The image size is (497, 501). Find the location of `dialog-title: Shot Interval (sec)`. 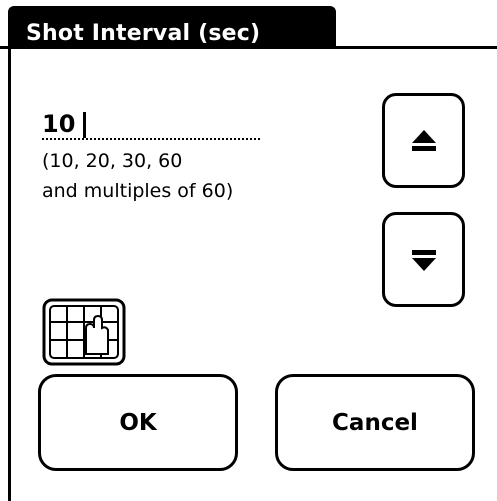

dialog-title: Shot Interval (sec) is located at coordinates (143, 33).